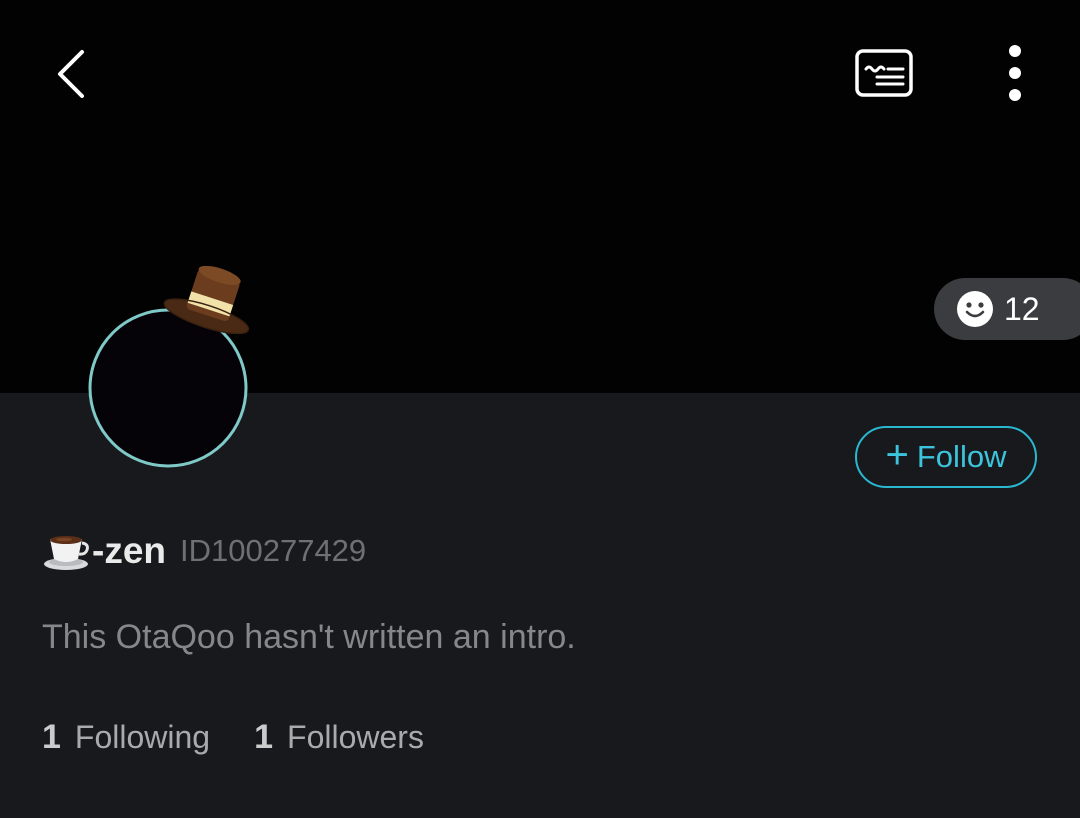 The width and height of the screenshot is (1080, 818). I want to click on user-name-row: -zen ID100277429, so click(204, 551).